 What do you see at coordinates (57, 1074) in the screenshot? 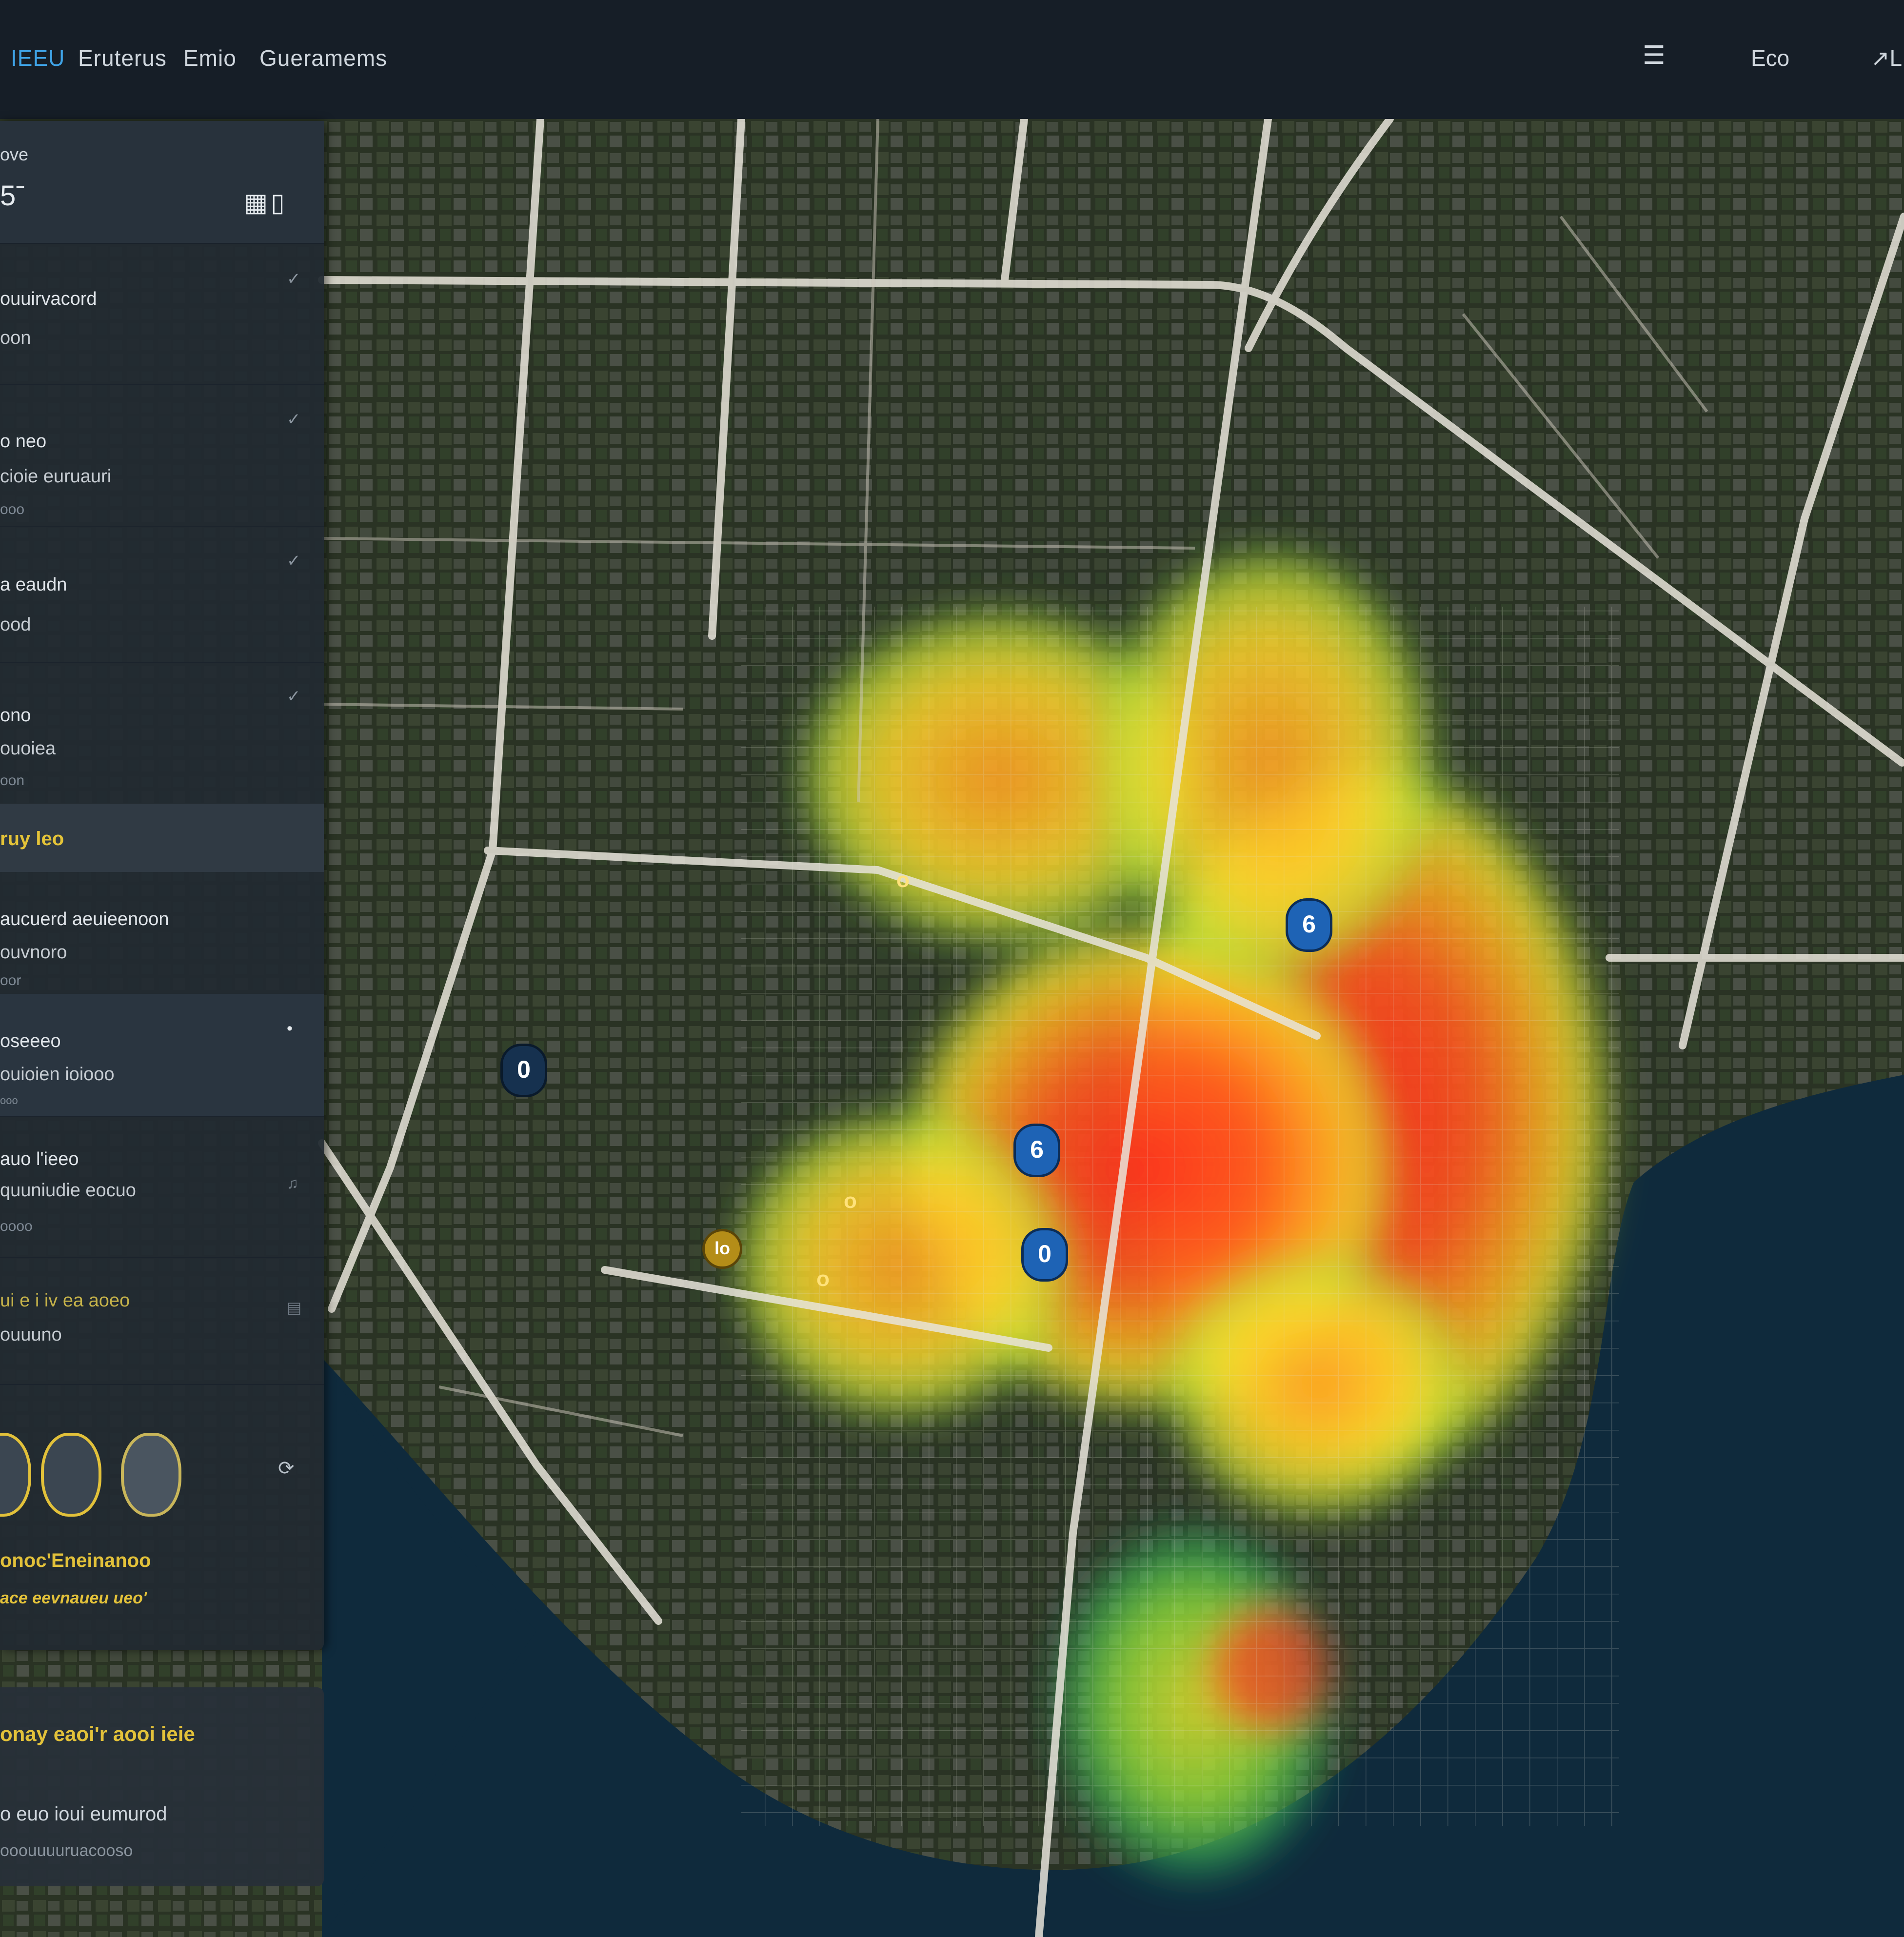
I see `alert-subtitle: ouioien ioiooo` at bounding box center [57, 1074].